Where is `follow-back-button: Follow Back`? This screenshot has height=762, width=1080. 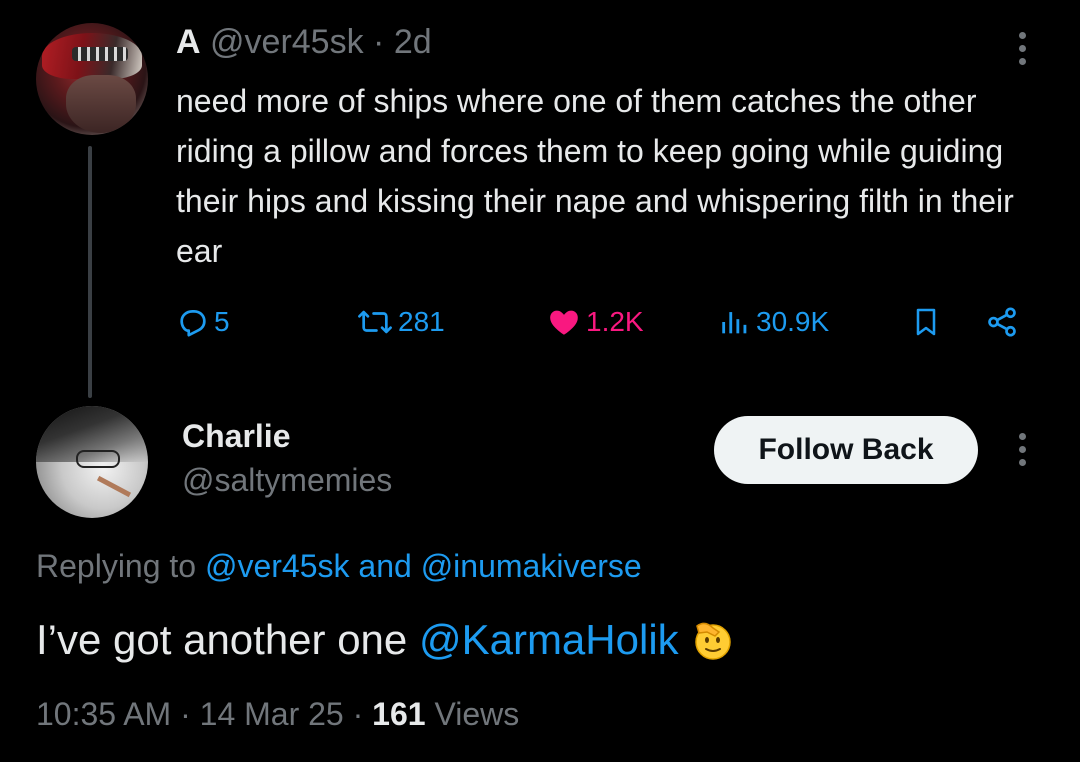 follow-back-button: Follow Back is located at coordinates (846, 450).